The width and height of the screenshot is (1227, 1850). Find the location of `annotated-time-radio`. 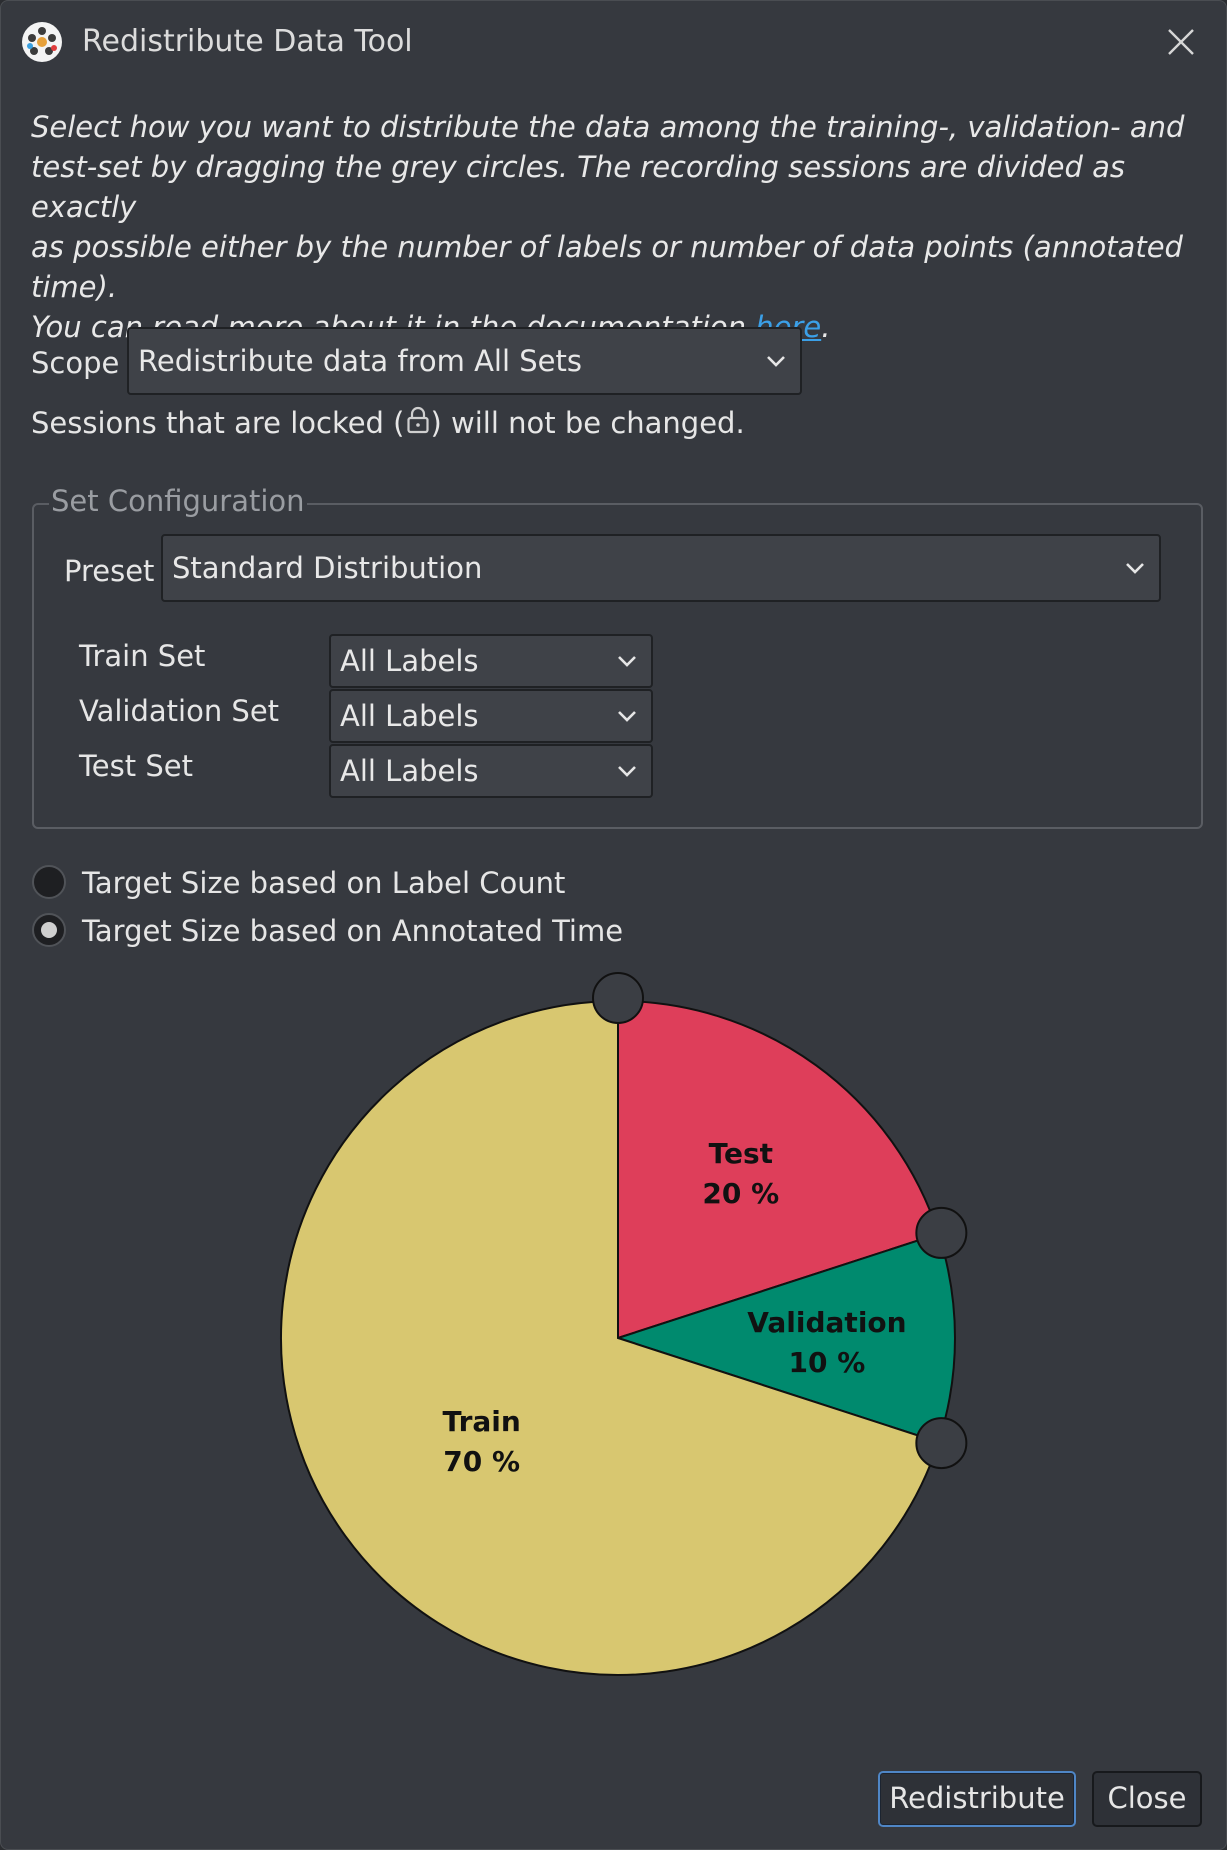

annotated-time-radio is located at coordinates (49, 930).